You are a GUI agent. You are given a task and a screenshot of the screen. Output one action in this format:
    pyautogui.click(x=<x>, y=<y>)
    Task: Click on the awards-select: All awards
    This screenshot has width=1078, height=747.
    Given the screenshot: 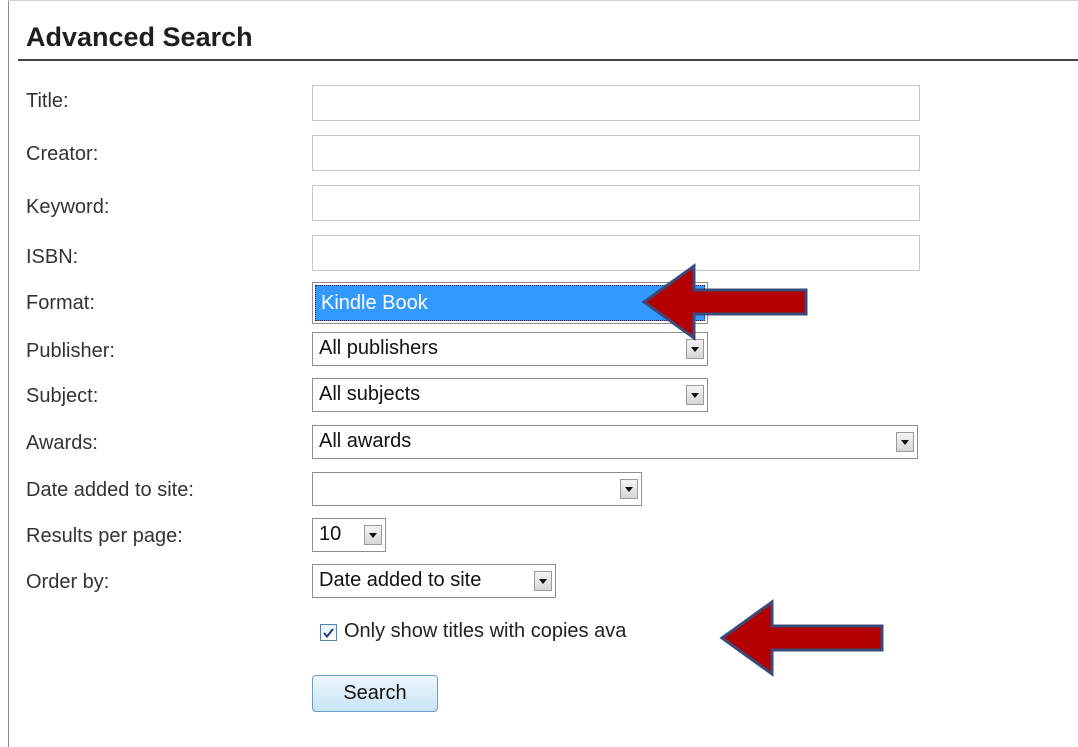 What is the action you would take?
    pyautogui.click(x=615, y=442)
    